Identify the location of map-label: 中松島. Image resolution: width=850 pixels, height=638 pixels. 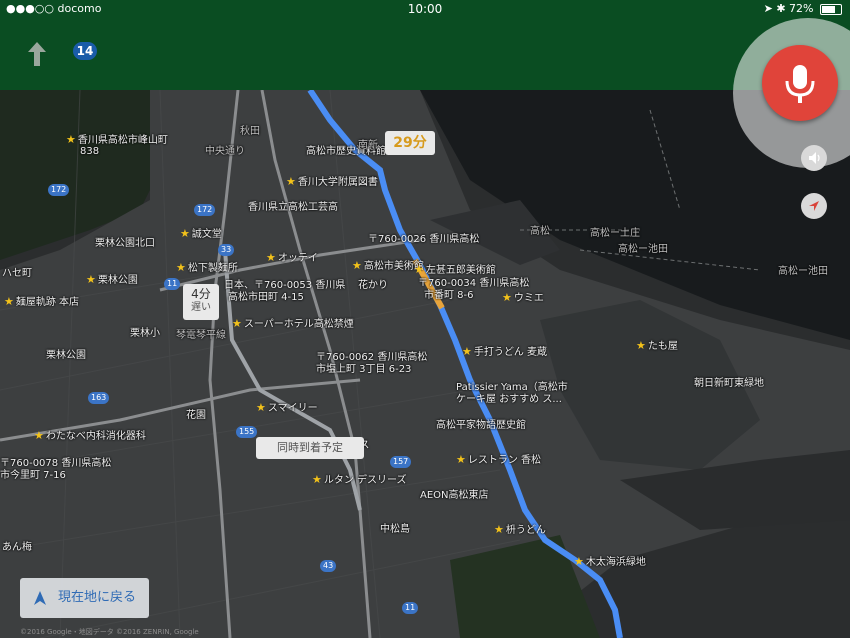
(395, 529).